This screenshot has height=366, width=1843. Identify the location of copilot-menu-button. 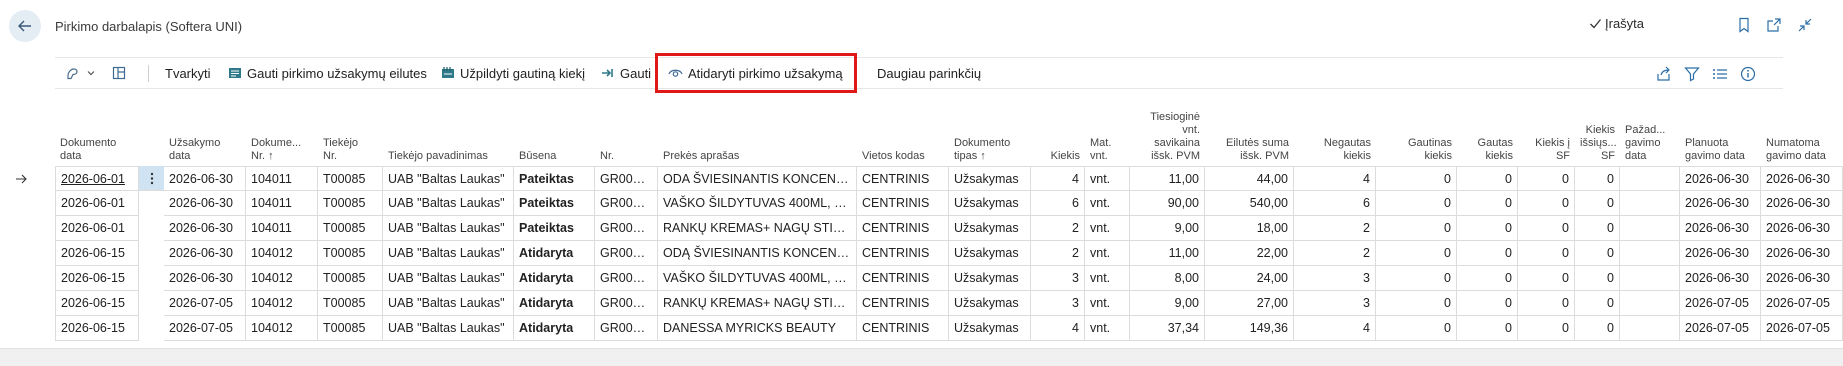
(80, 73).